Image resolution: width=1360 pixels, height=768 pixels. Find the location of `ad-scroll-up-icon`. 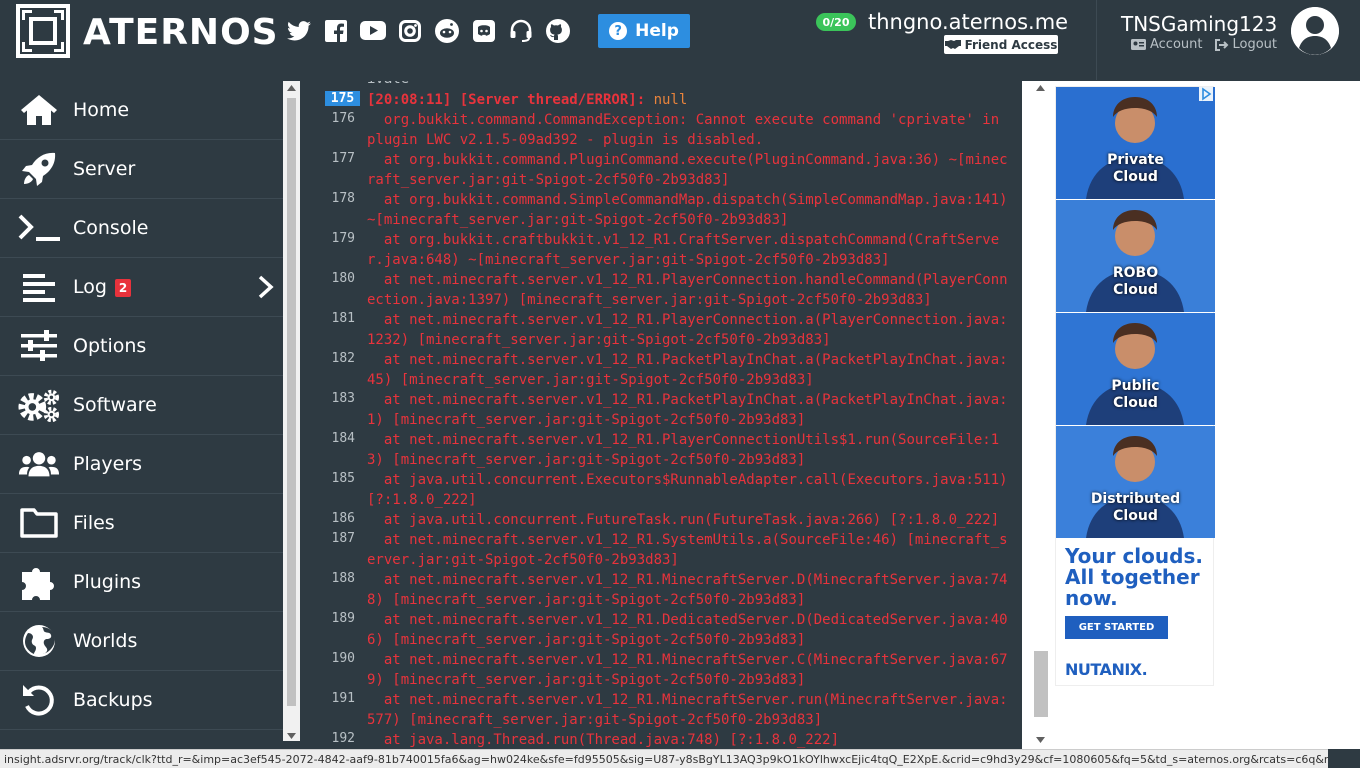

ad-scroll-up-icon is located at coordinates (1040, 88).